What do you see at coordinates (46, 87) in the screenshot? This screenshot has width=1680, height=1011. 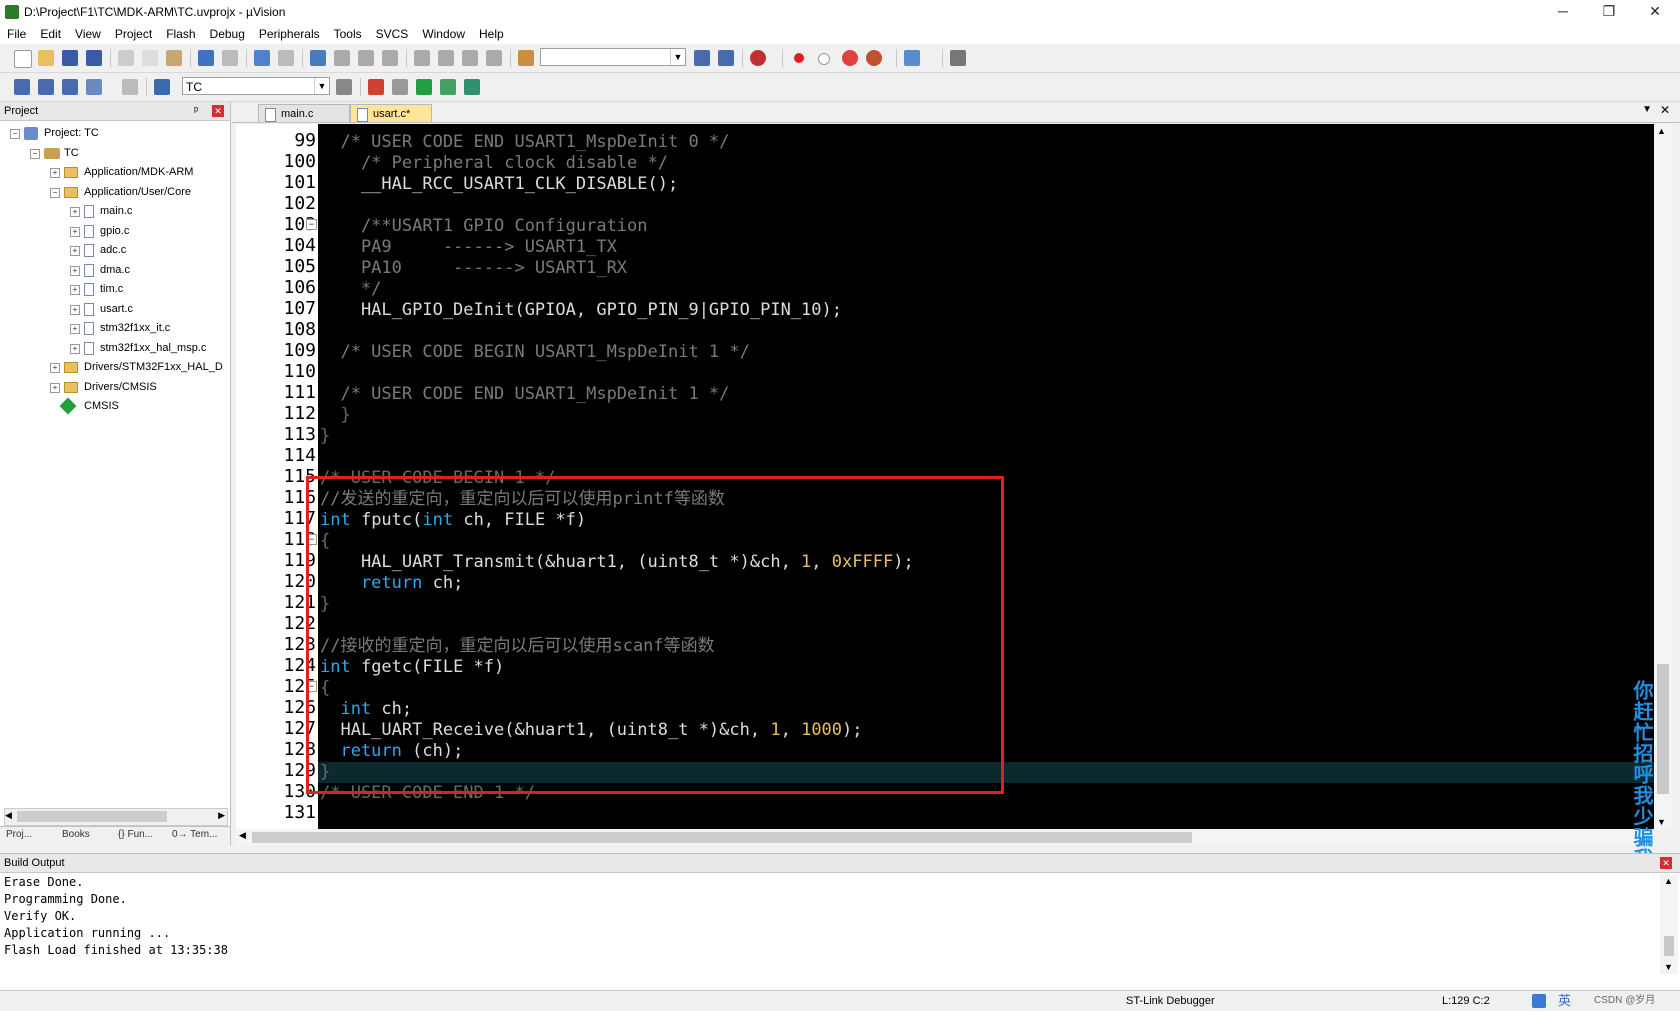 I see `build-icon` at bounding box center [46, 87].